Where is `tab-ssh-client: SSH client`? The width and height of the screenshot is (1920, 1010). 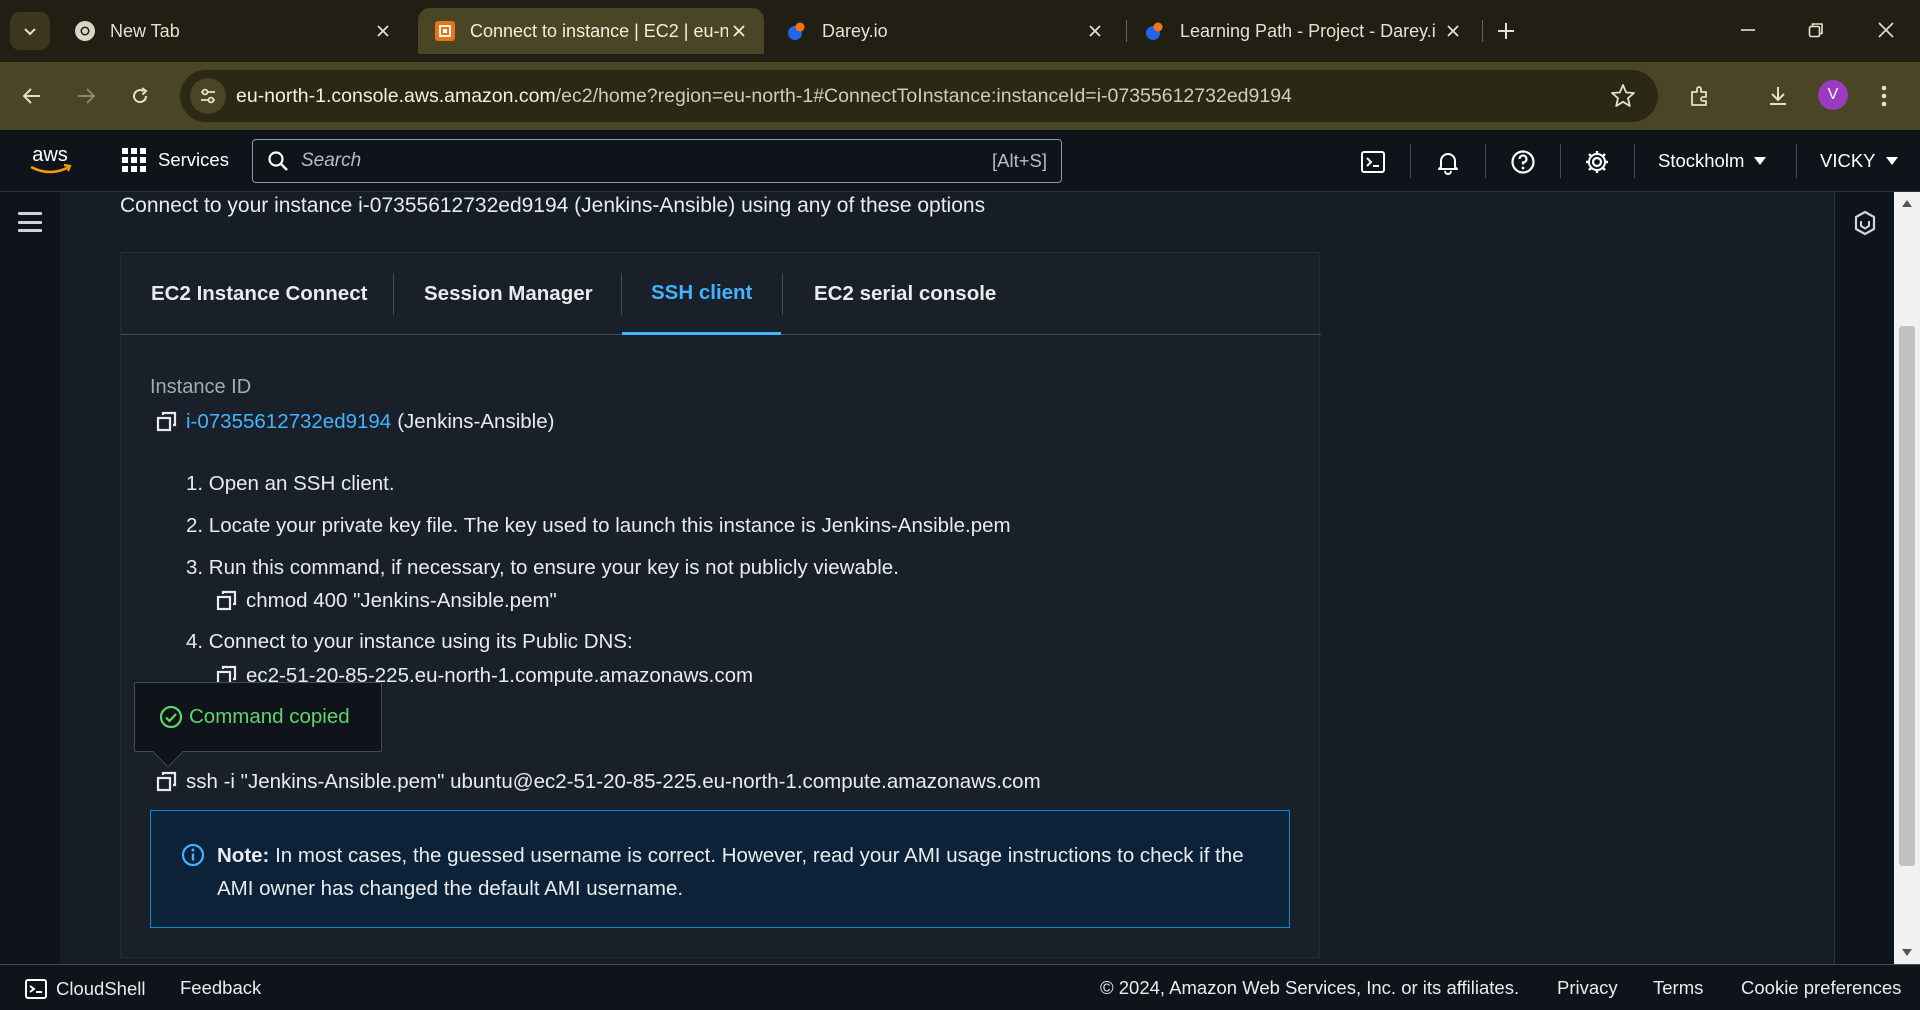 tab-ssh-client: SSH client is located at coordinates (702, 294).